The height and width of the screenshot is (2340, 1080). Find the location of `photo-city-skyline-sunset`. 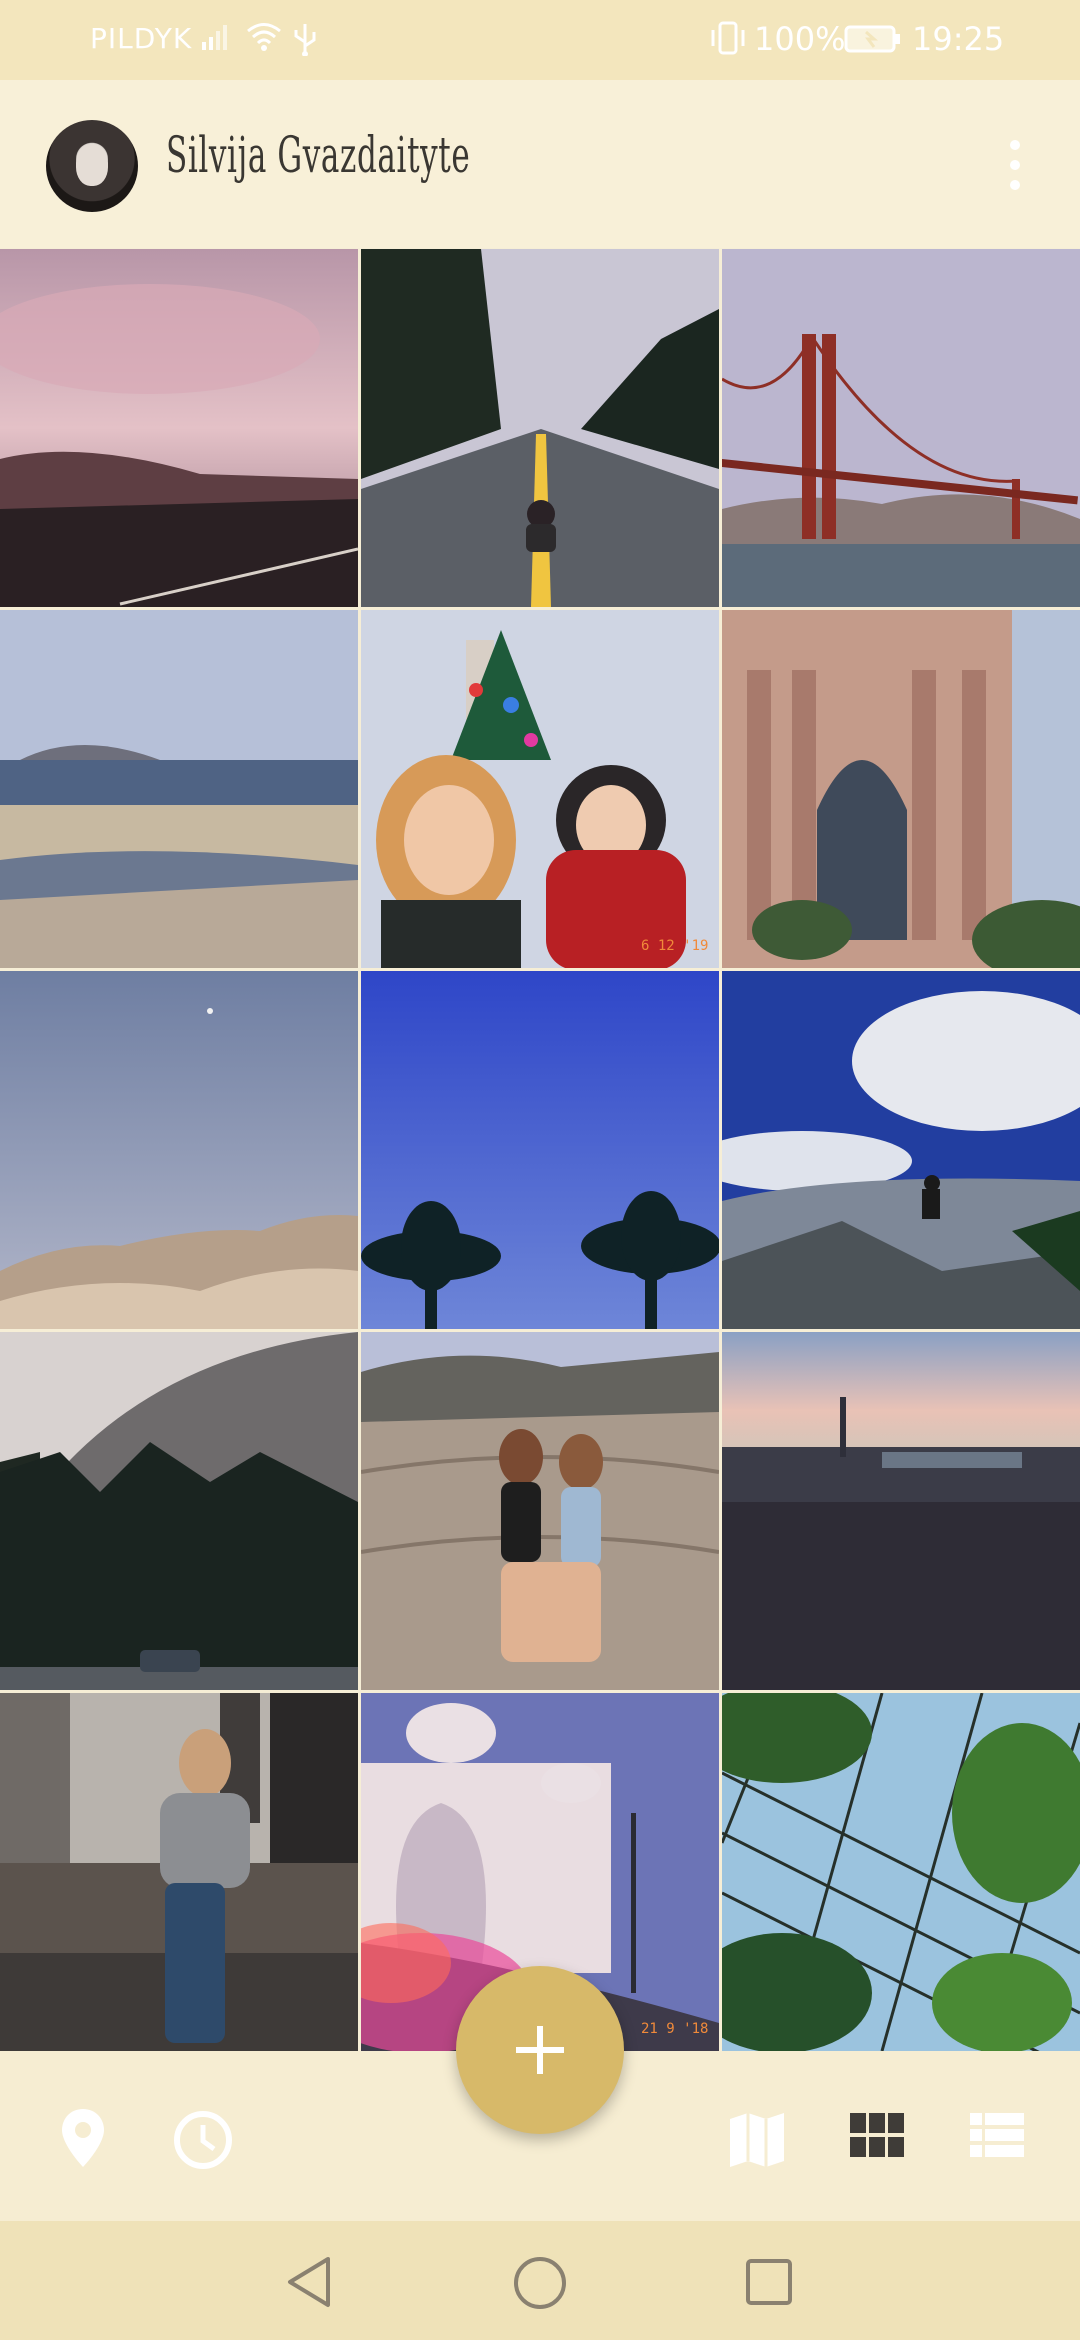

photo-city-skyline-sunset is located at coordinates (901, 1511).